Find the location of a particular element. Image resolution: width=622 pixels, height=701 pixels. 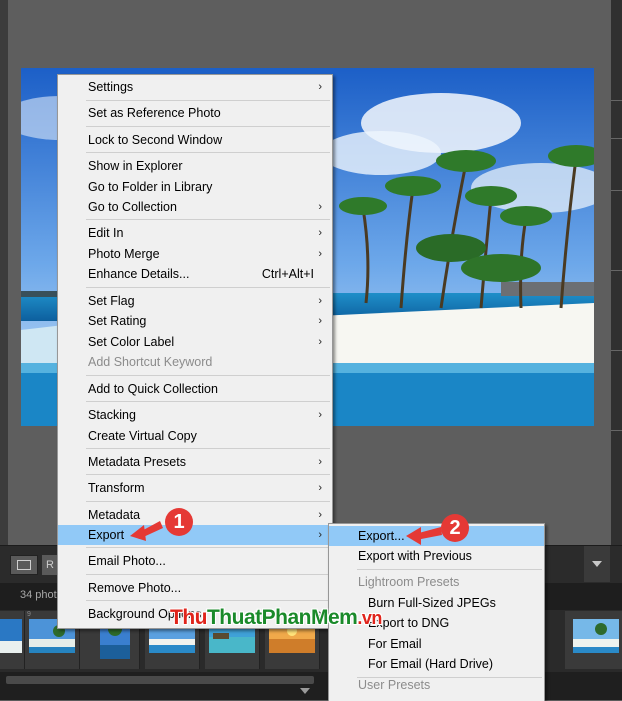

menu-item-set-as-reference-photo: Set as Reference Photo is located at coordinates (195, 113).